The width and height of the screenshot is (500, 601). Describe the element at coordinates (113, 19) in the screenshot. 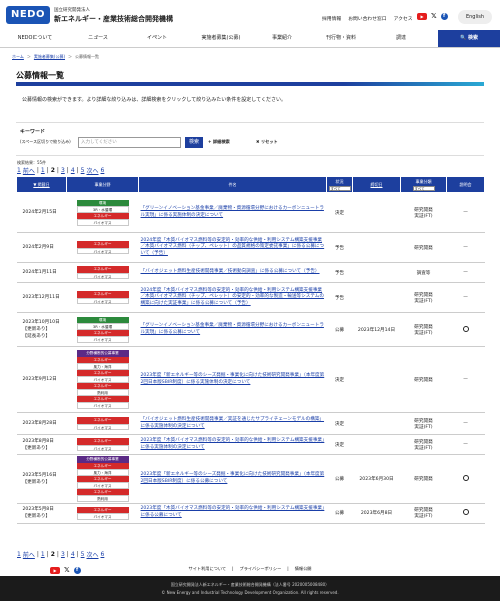

I see `org-name: 新エネルギー・産業技術総合開発機構` at that location.